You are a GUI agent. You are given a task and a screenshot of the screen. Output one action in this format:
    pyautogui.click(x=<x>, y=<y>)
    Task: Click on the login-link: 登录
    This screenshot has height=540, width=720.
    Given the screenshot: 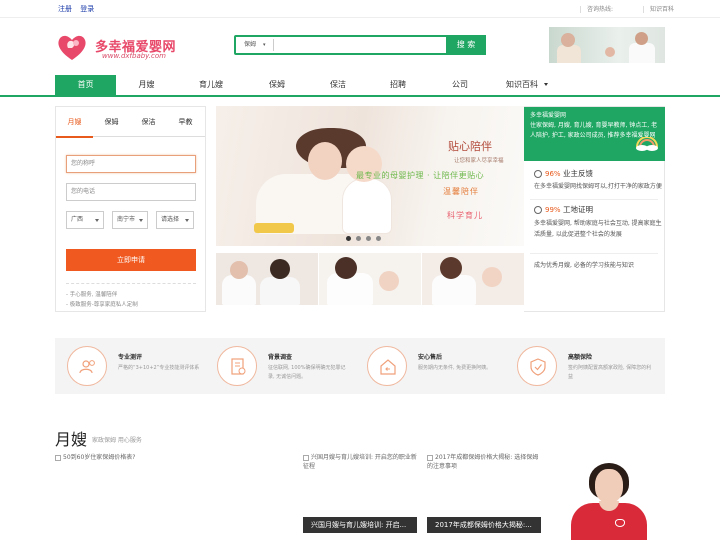 What is the action you would take?
    pyautogui.click(x=87, y=9)
    